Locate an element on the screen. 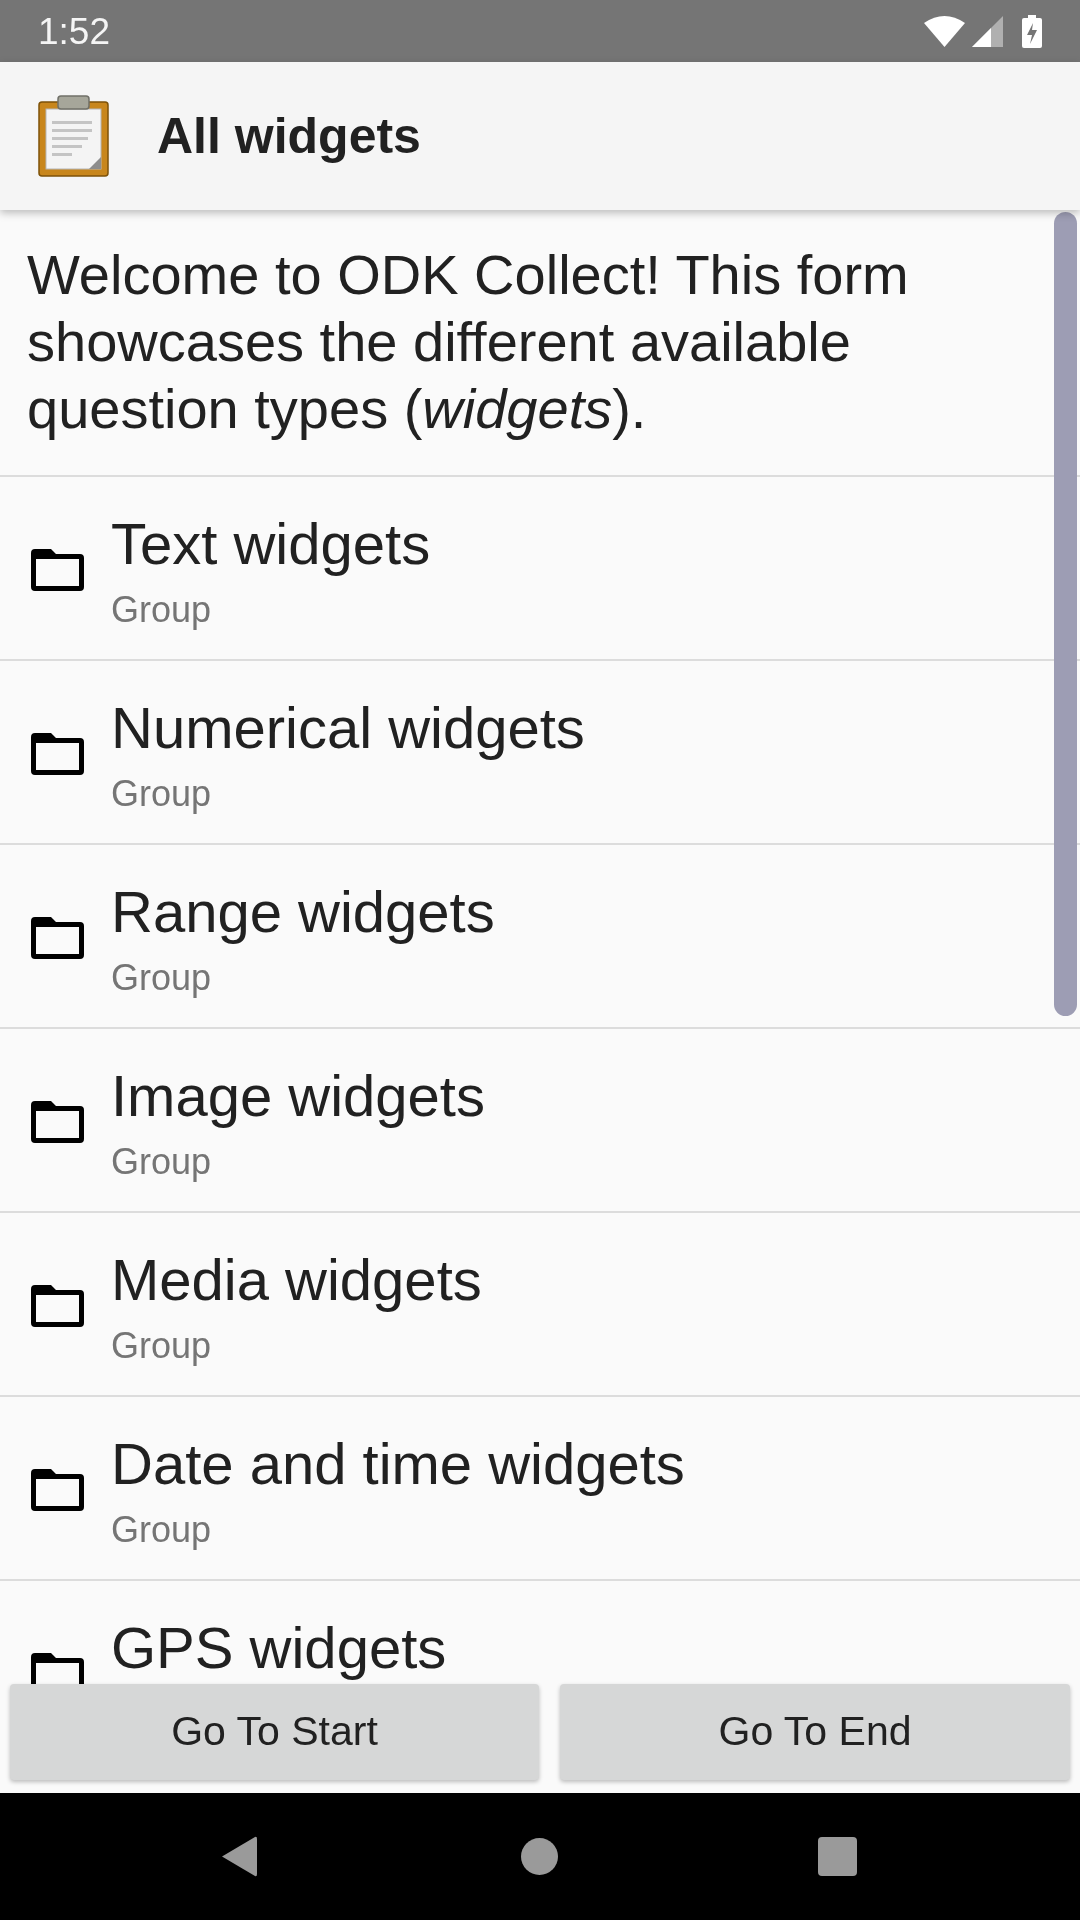  nav-button: Go To End is located at coordinates (815, 1732).